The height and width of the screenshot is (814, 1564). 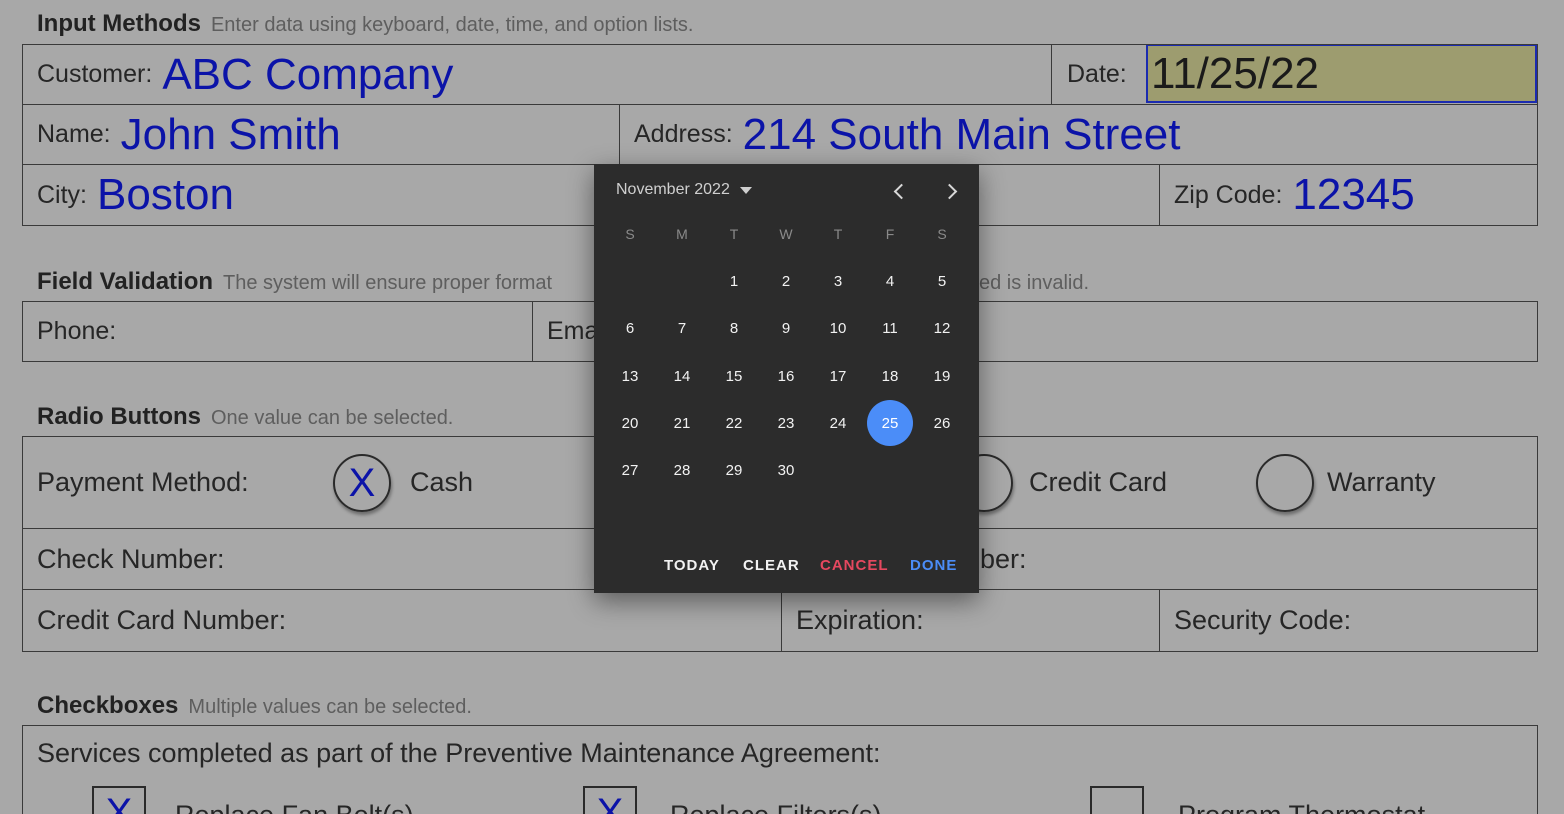 I want to click on day-cell: 11, so click(x=890, y=328).